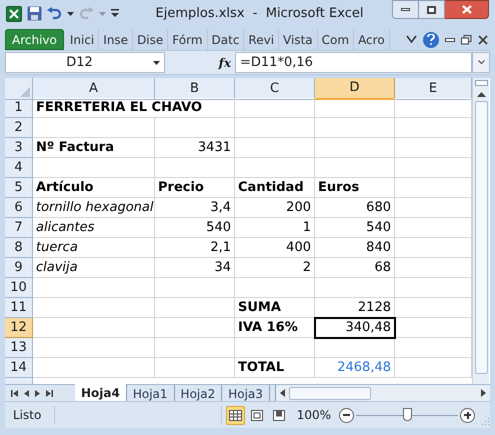 This screenshot has width=495, height=435. I want to click on row-header: 10, so click(19, 288).